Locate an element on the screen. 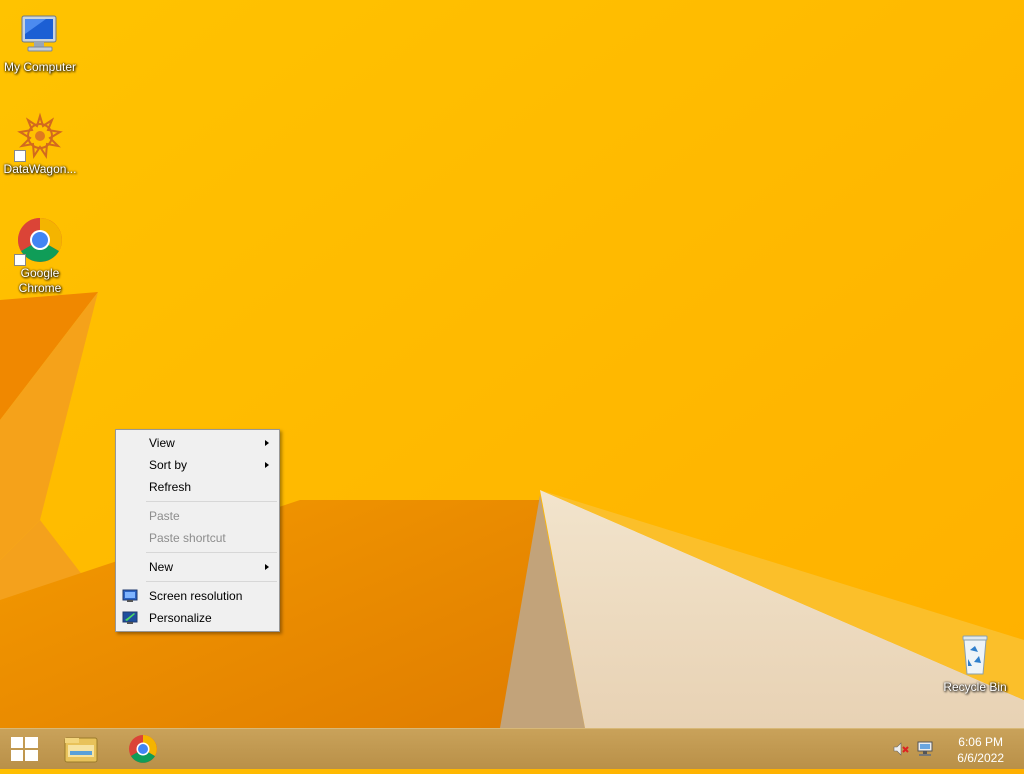 This screenshot has height=774, width=1024. menu-item-new: New is located at coordinates (197, 567).